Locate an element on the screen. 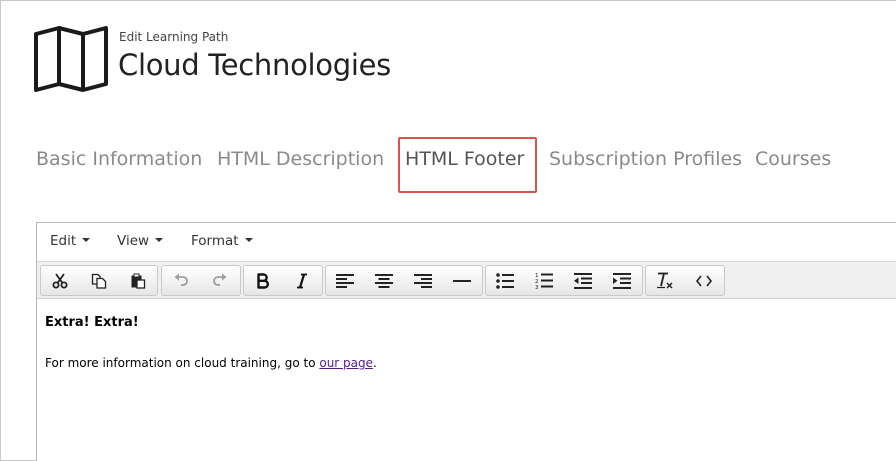 The width and height of the screenshot is (896, 461). bold-icon is located at coordinates (263, 280).